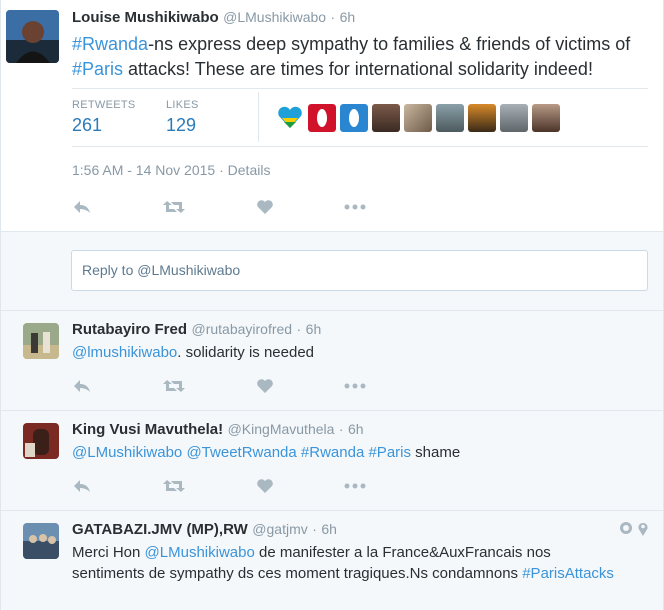  I want to click on likers-avatars, so click(418, 118).